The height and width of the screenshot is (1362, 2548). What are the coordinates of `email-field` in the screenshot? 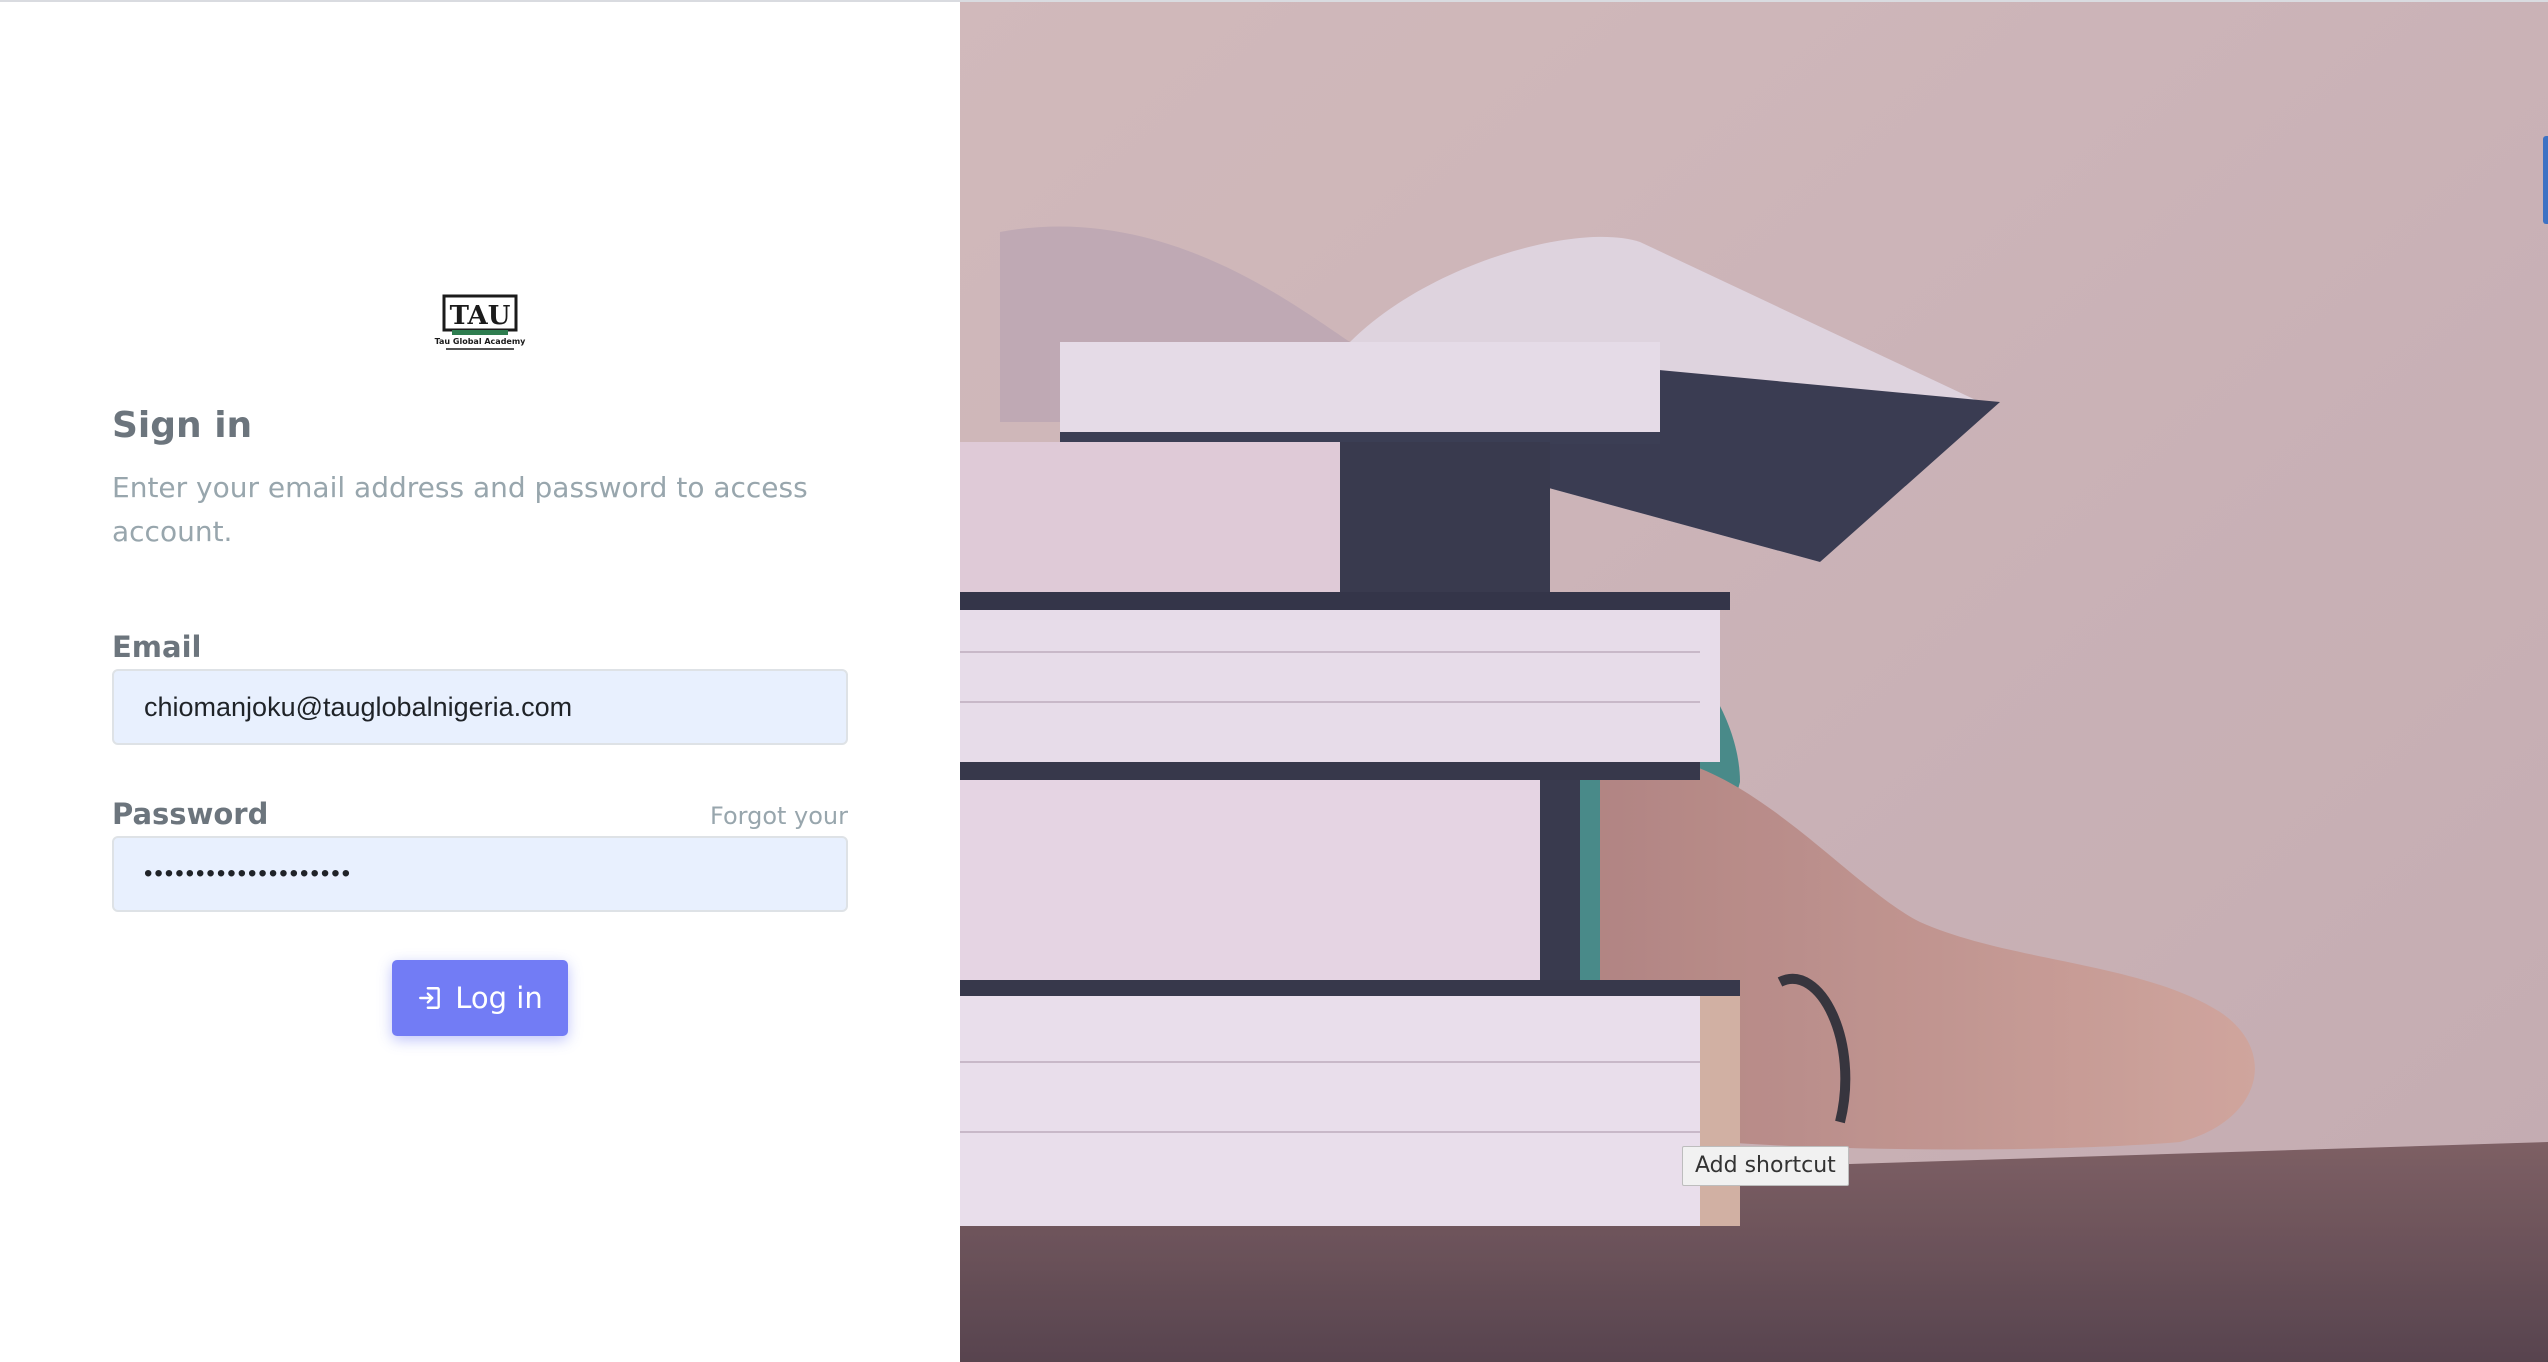 It's located at (480, 707).